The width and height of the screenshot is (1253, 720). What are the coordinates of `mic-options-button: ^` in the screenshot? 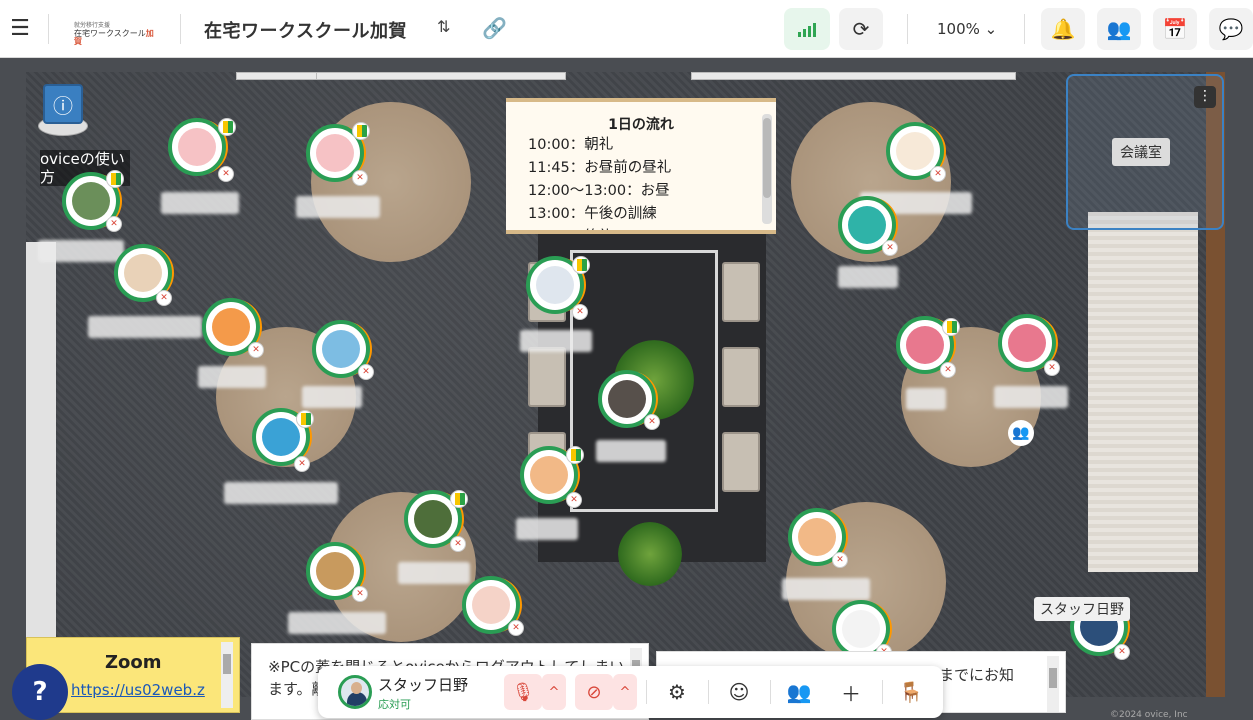 It's located at (554, 692).